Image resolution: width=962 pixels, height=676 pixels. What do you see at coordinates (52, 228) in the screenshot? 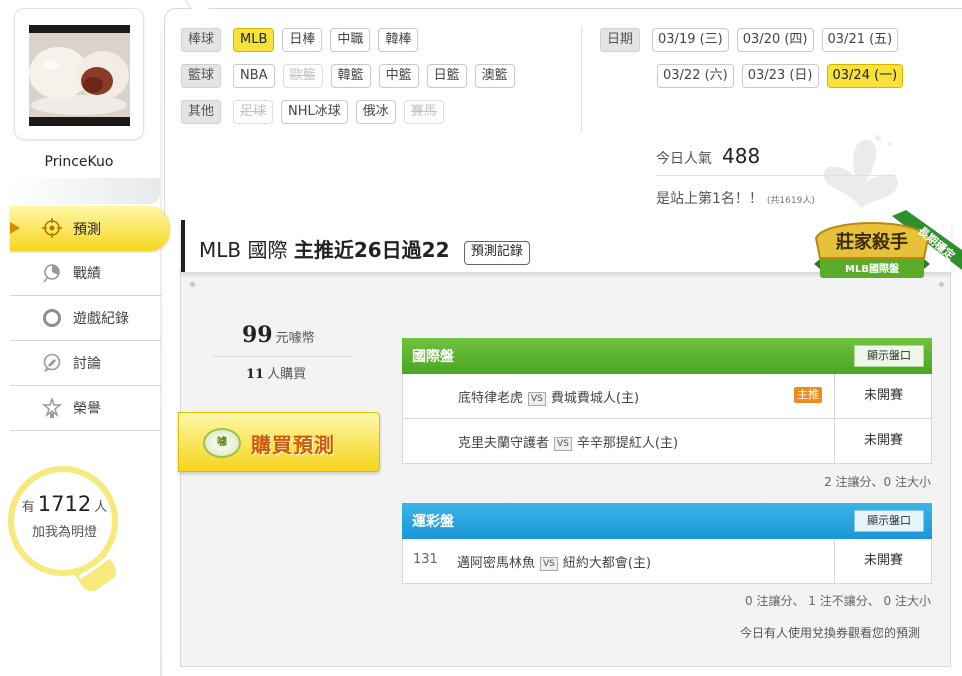
I see `target-icon` at bounding box center [52, 228].